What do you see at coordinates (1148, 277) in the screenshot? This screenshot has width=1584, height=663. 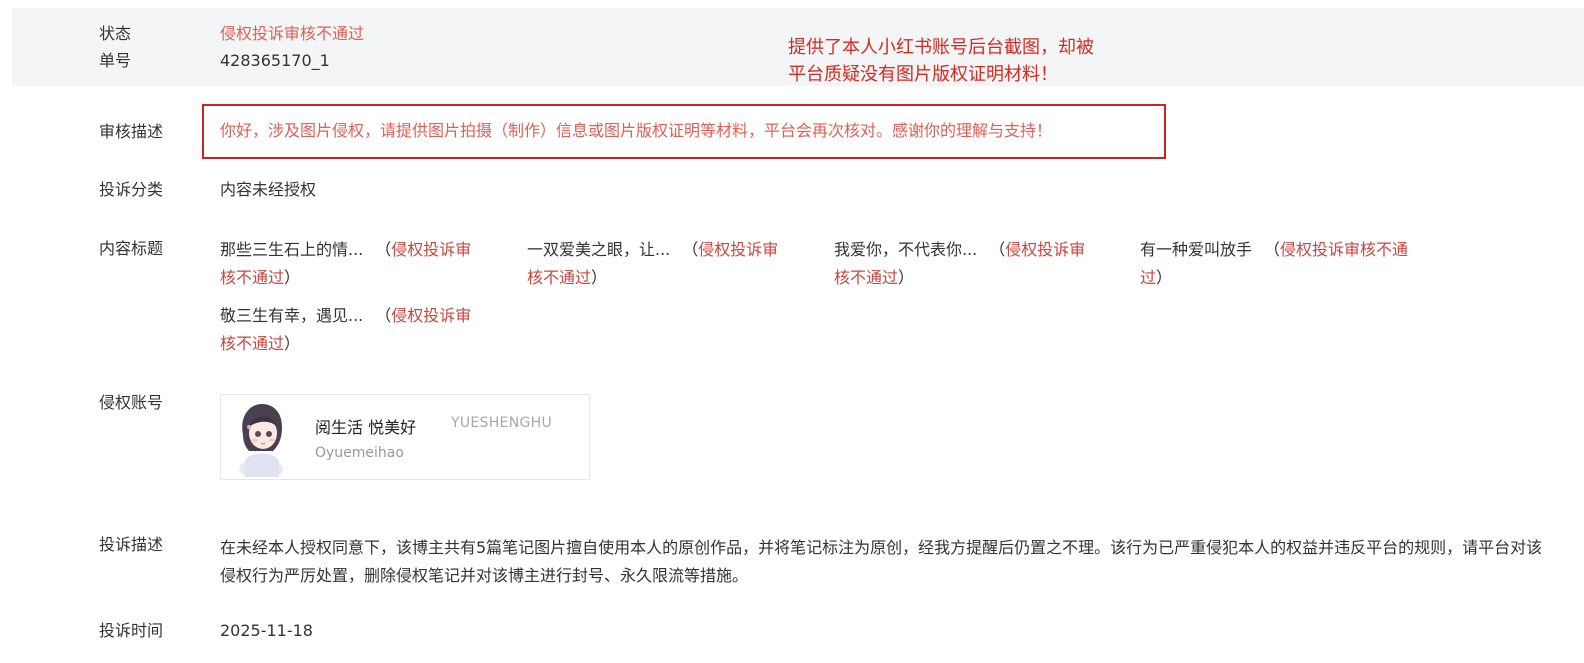 I see `content-title-status: 过` at bounding box center [1148, 277].